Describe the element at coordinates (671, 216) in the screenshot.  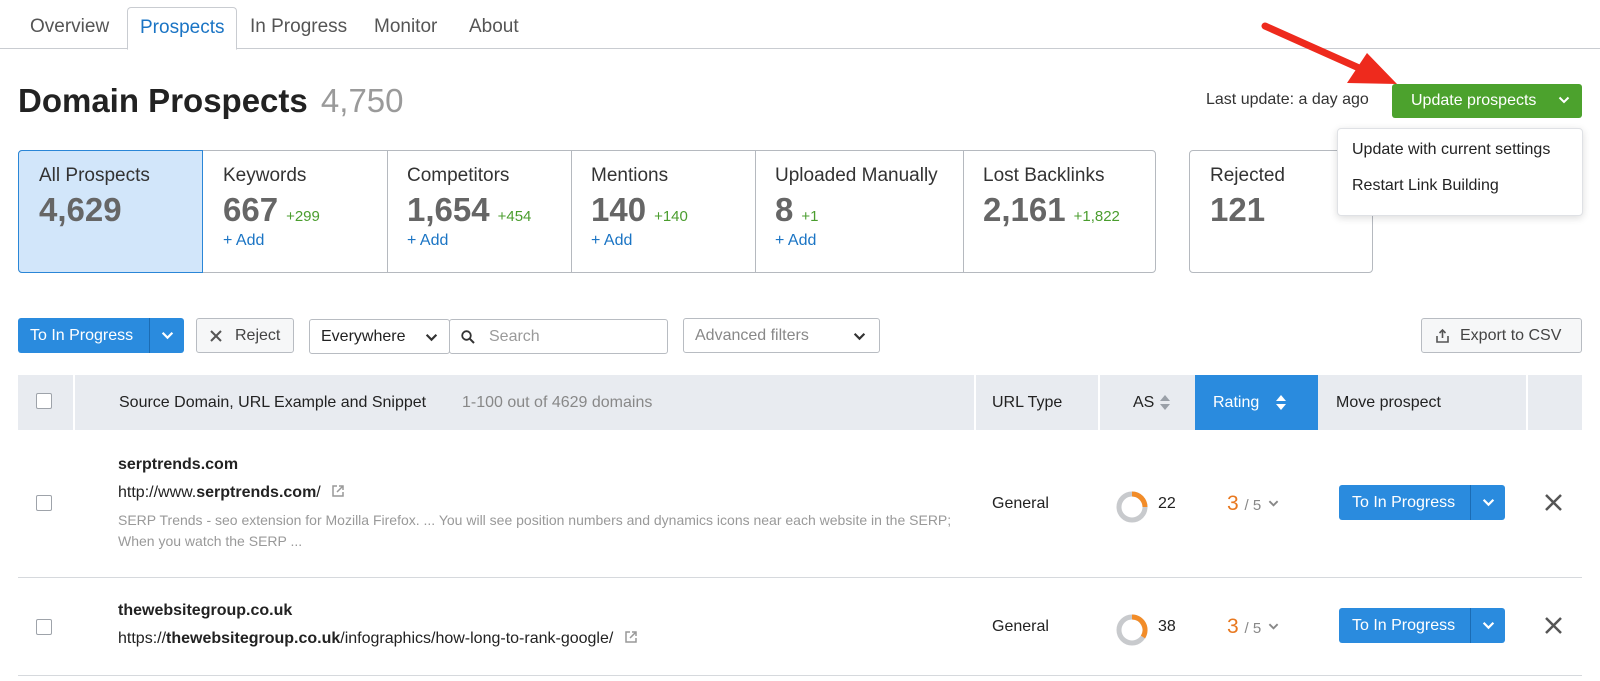
I see `card-delta: +140` at that location.